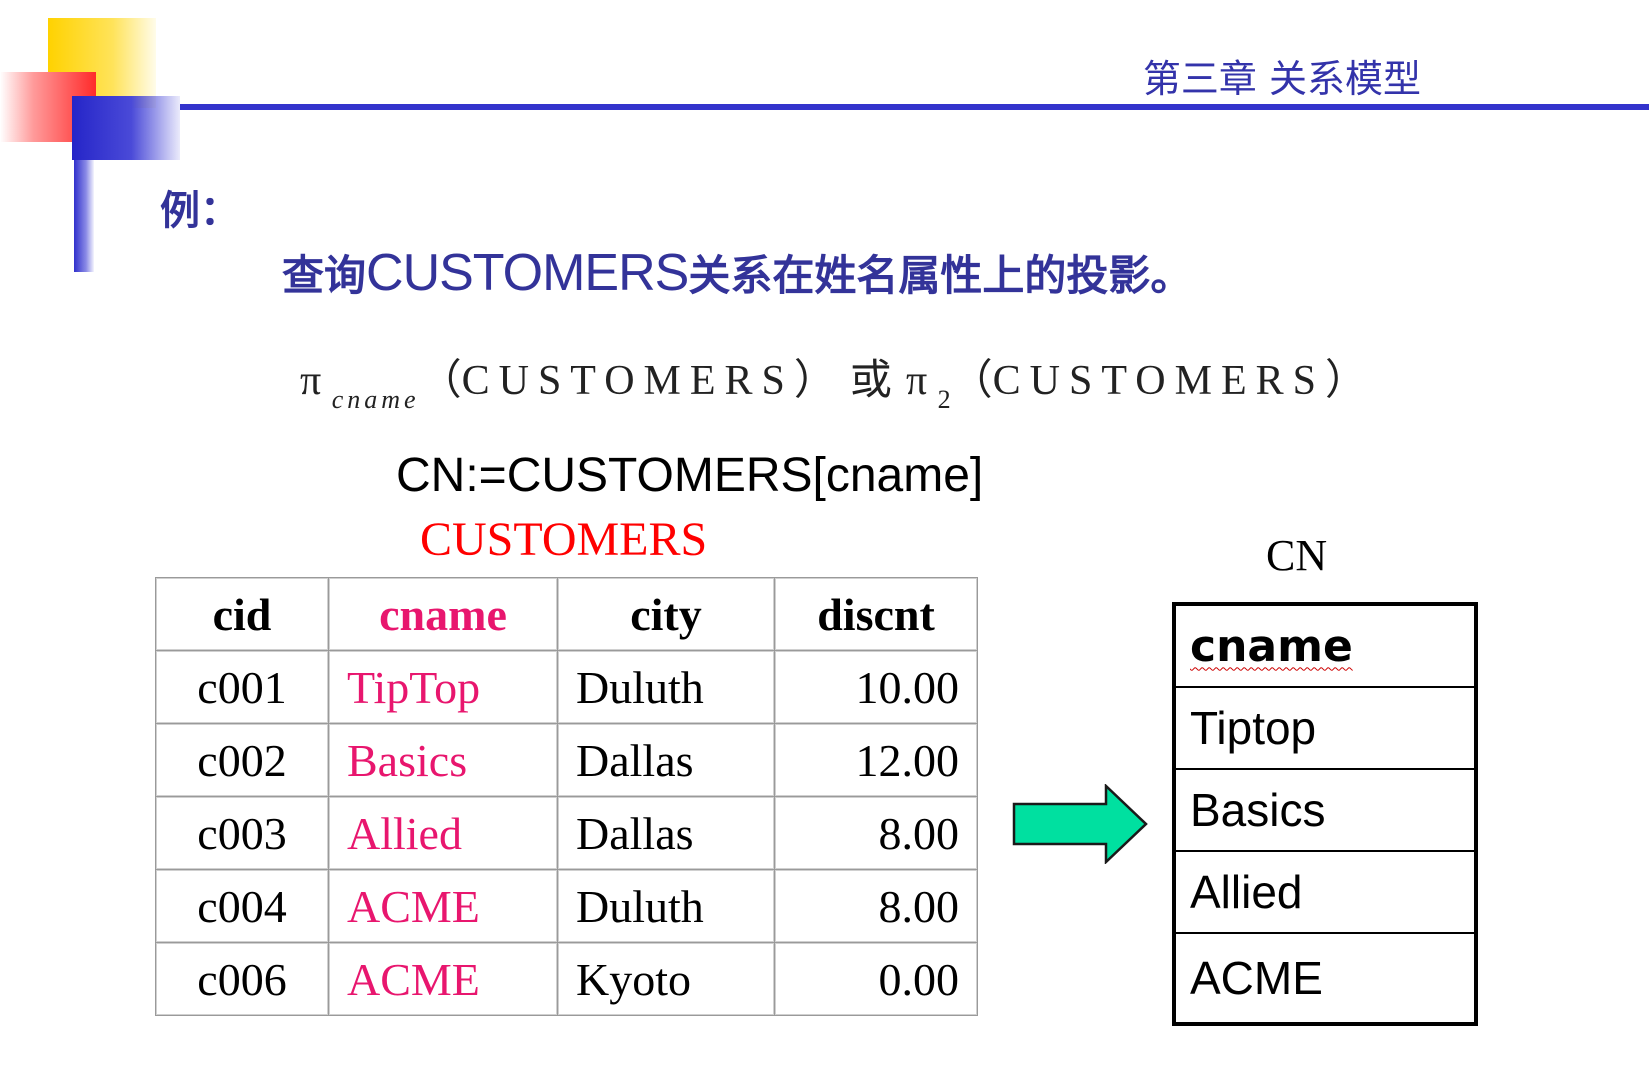  Describe the element at coordinates (126, 128) in the screenshot. I see `decor-blue-block` at that location.